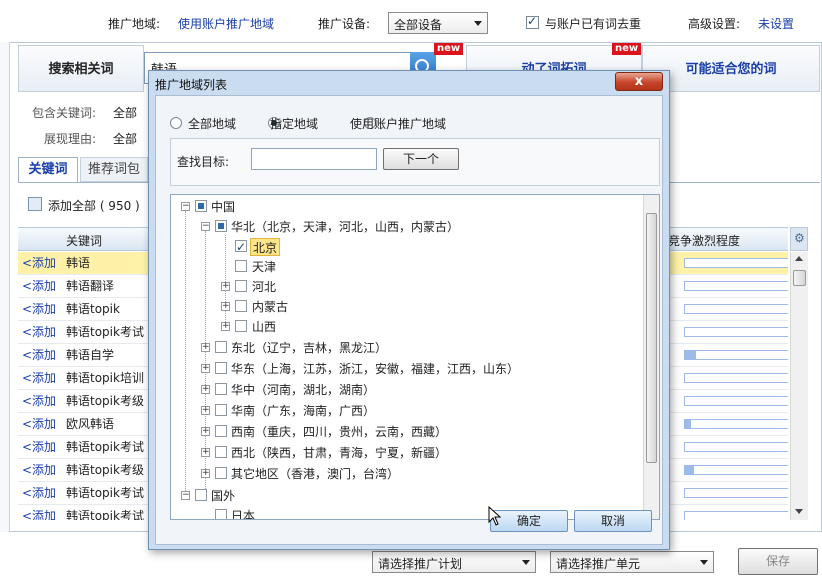 The height and width of the screenshot is (586, 822). What do you see at coordinates (375, 369) in the screenshot?
I see `tree-label: 华东（上海，江苏，浙江，安徽，福建，江西，山东）` at bounding box center [375, 369].